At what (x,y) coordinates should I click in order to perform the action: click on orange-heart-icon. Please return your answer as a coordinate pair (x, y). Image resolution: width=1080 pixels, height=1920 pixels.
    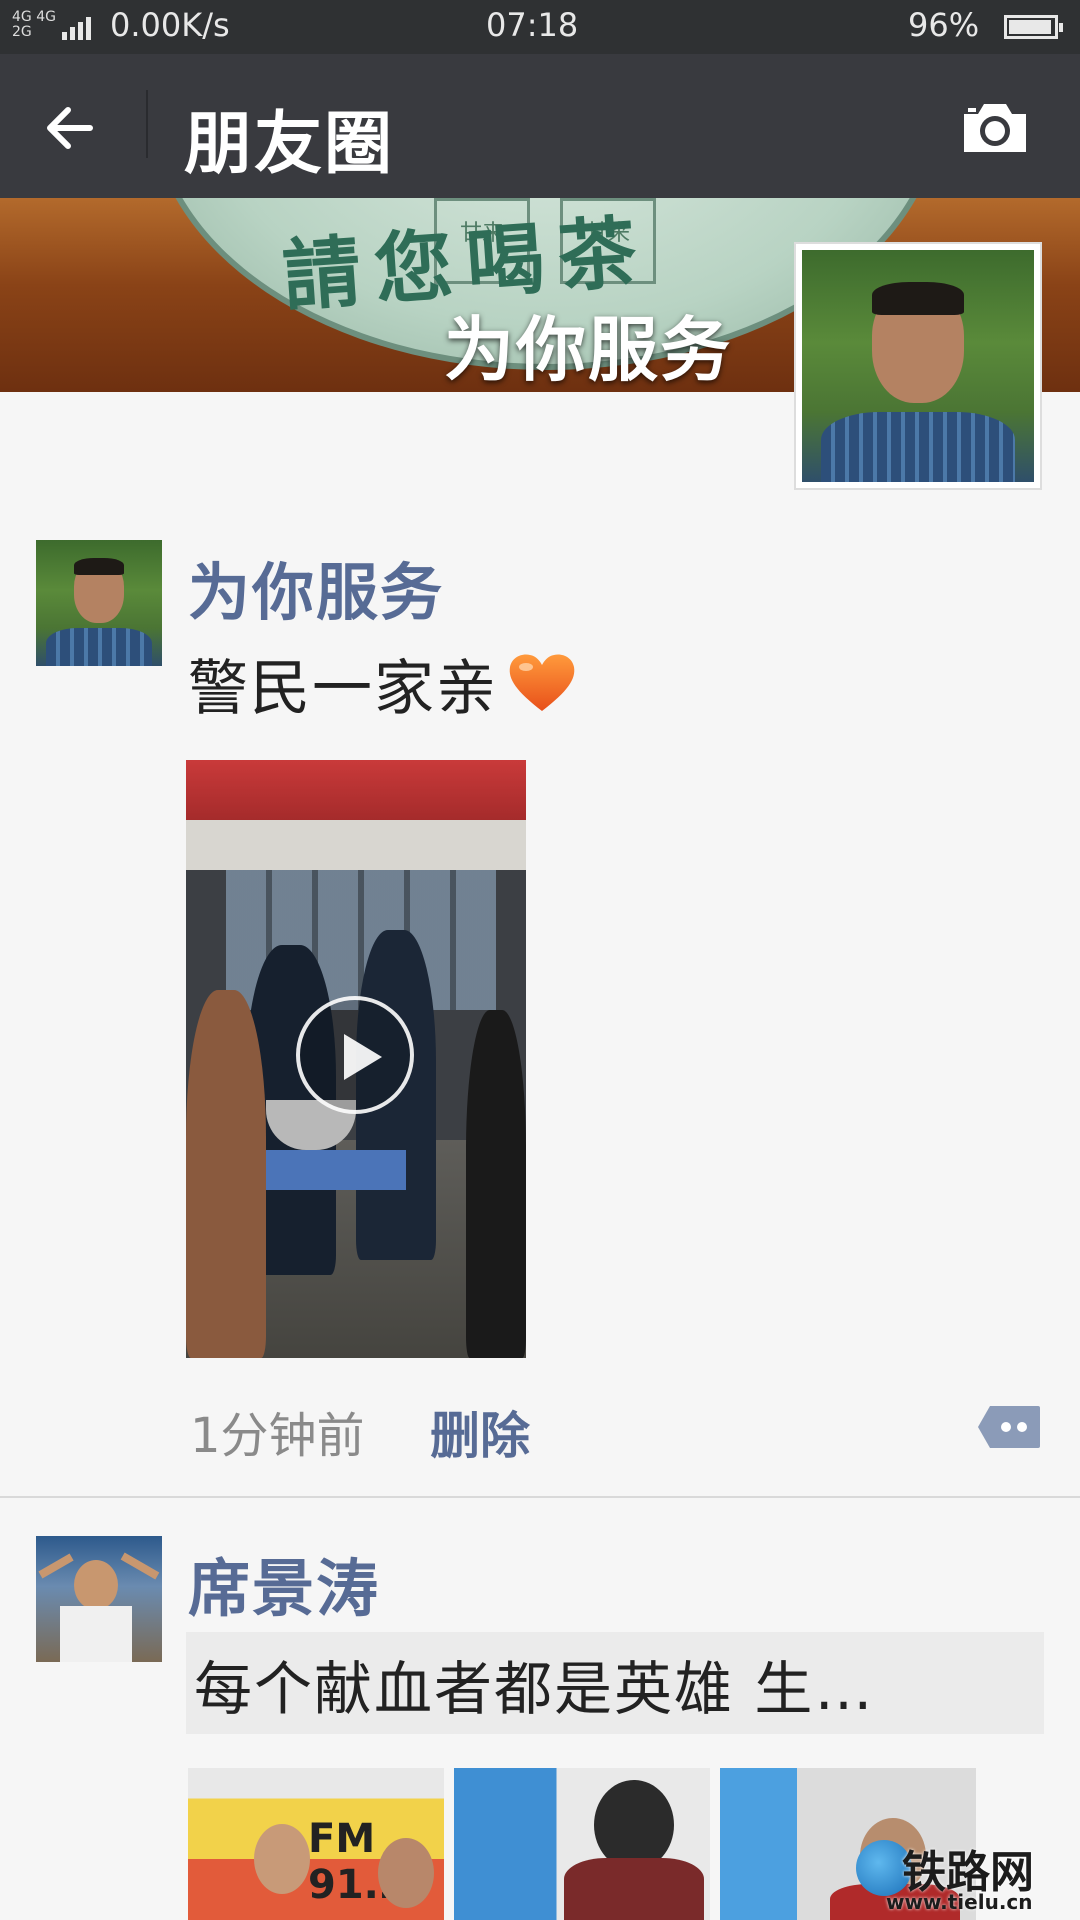
    Looking at the image, I should click on (542, 682).